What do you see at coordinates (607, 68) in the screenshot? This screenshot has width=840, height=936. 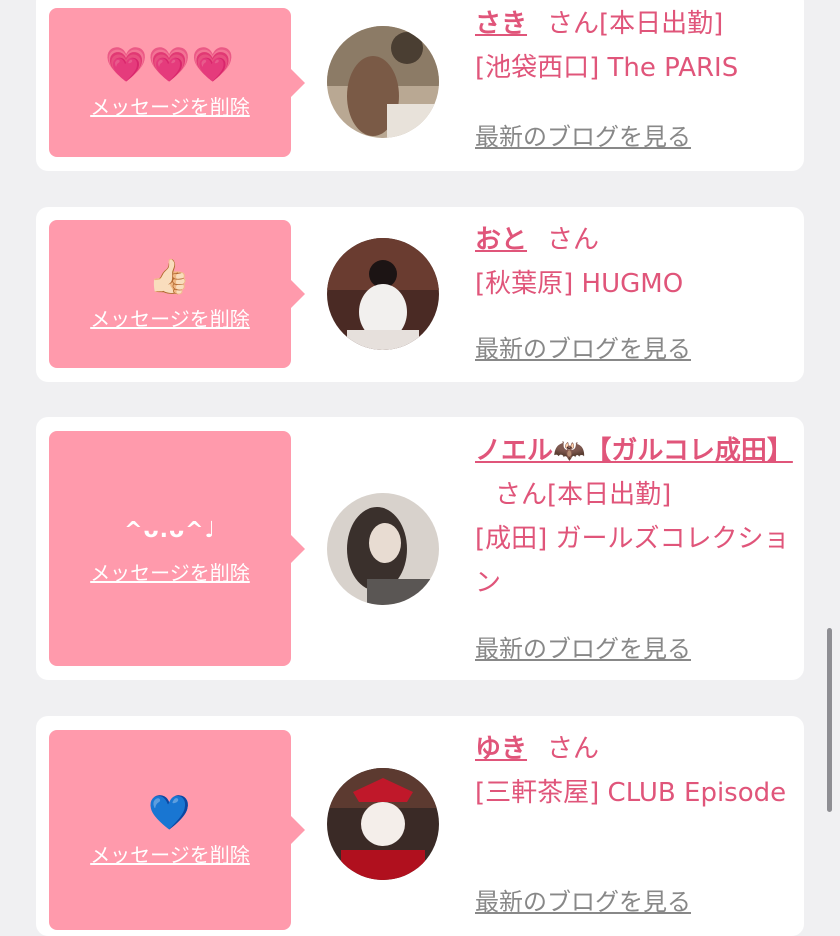 I see `shop-text: [池袋西口] The PARIS` at bounding box center [607, 68].